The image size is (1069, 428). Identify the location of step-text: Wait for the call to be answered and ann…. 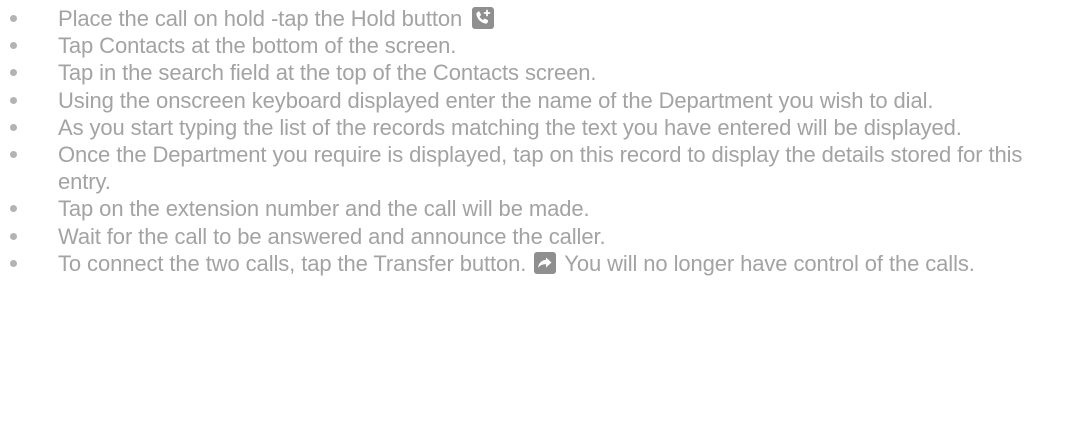
(332, 236).